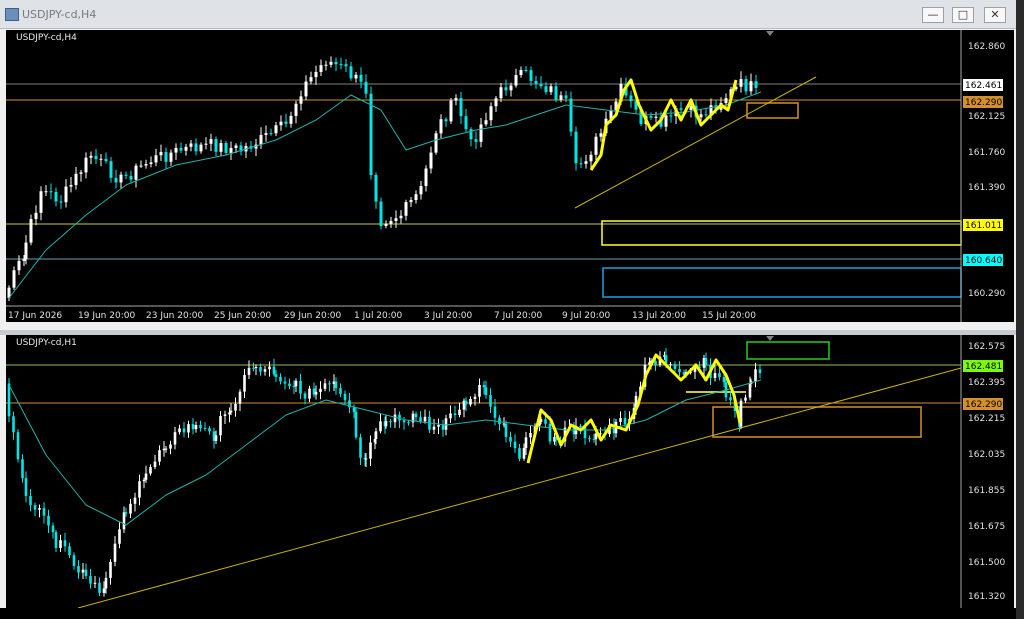 The image size is (1024, 619). I want to click on x-tick-h4: 15 Jul 20:00, so click(729, 316).